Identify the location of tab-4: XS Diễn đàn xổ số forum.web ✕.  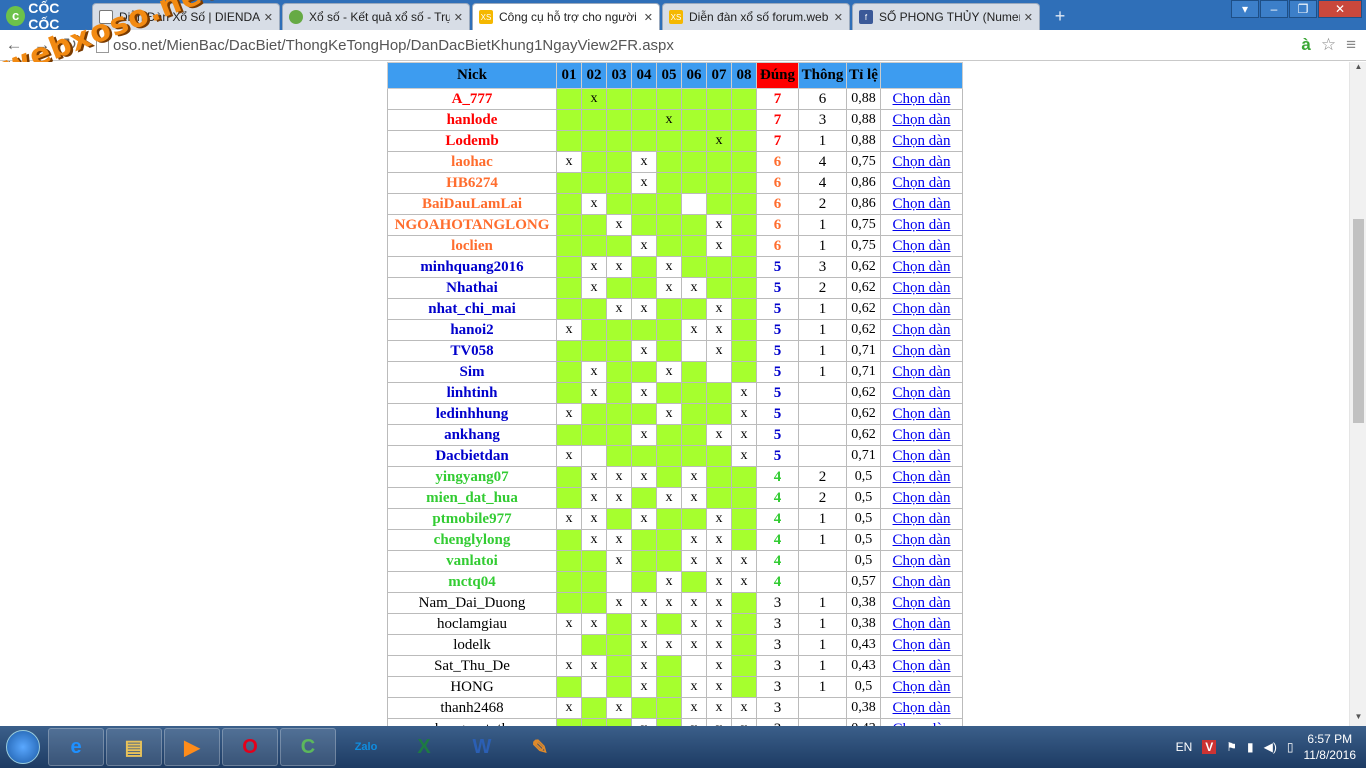
(756, 16).